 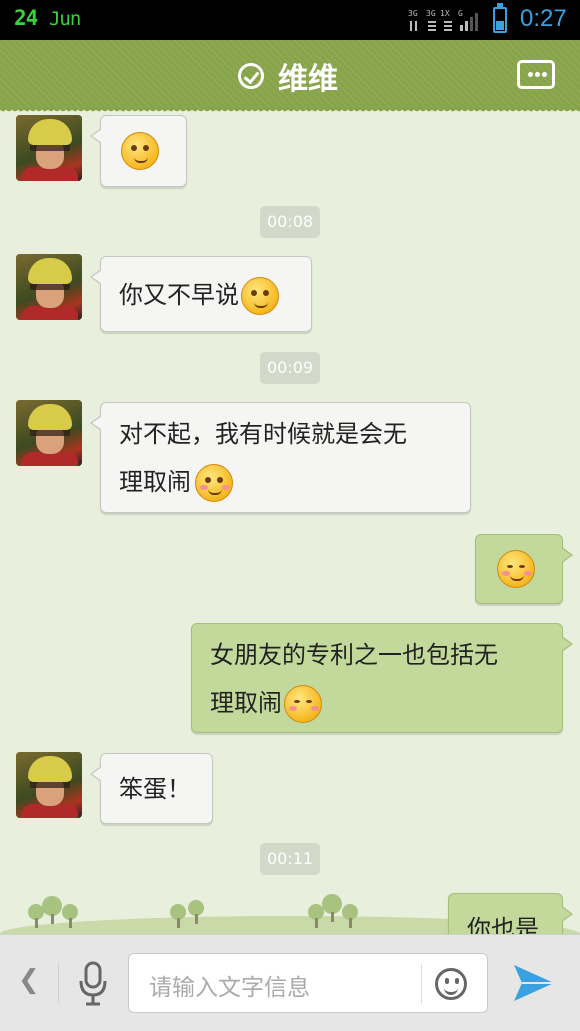 What do you see at coordinates (451, 984) in the screenshot?
I see `emoji-picker-icon` at bounding box center [451, 984].